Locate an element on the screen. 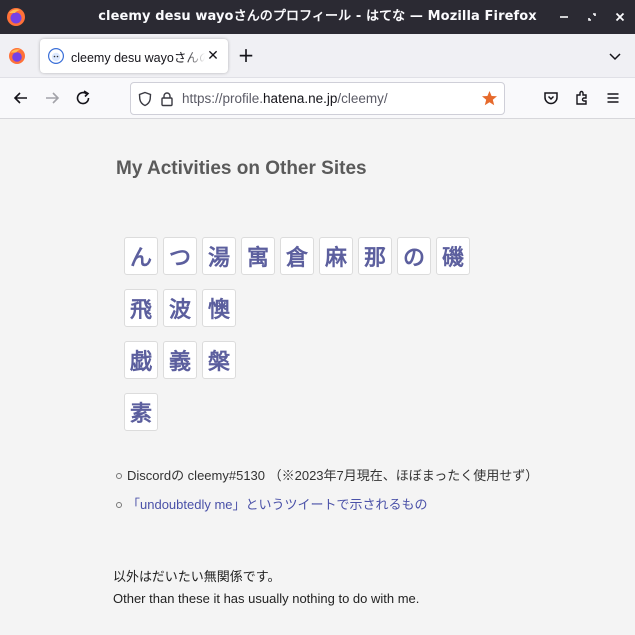 The width and height of the screenshot is (635, 635). kanji-tile: 素 is located at coordinates (141, 412).